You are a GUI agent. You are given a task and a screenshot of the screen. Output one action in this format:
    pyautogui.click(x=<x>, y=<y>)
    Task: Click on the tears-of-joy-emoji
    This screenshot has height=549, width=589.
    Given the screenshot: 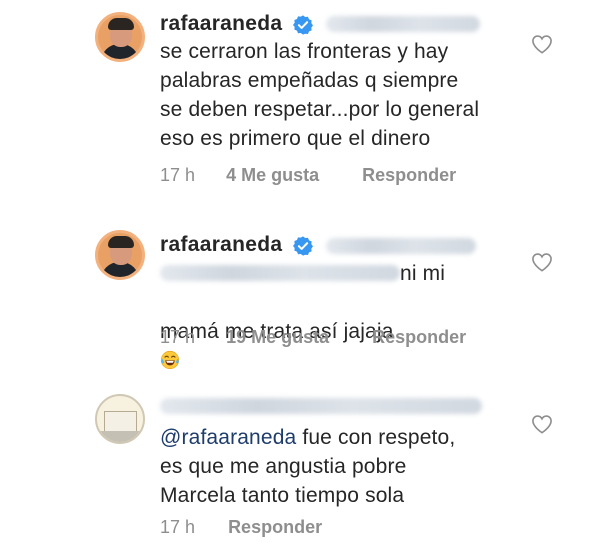 What is the action you would take?
    pyautogui.click(x=170, y=360)
    